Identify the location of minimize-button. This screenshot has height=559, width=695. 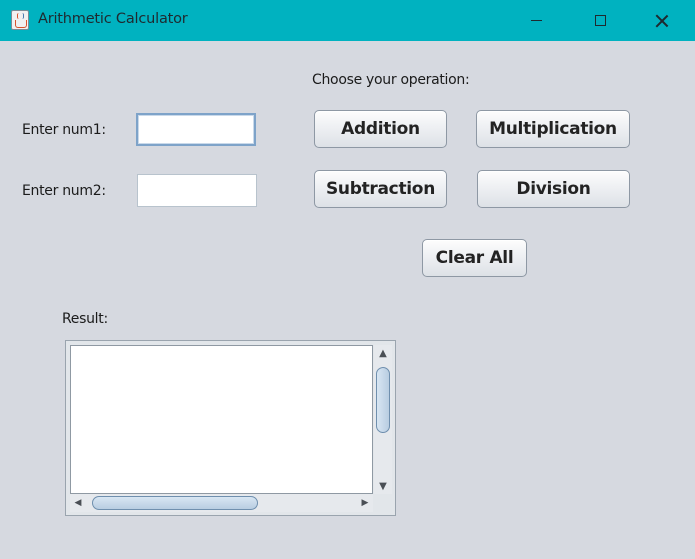
(536, 20).